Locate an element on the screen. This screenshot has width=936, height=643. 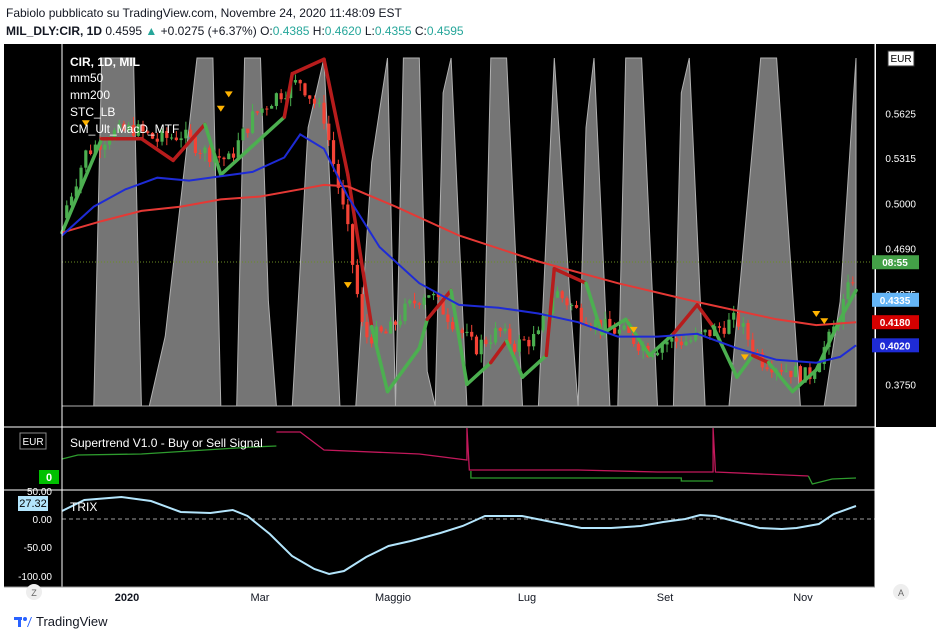
close-value: 0.4595 is located at coordinates (445, 31).